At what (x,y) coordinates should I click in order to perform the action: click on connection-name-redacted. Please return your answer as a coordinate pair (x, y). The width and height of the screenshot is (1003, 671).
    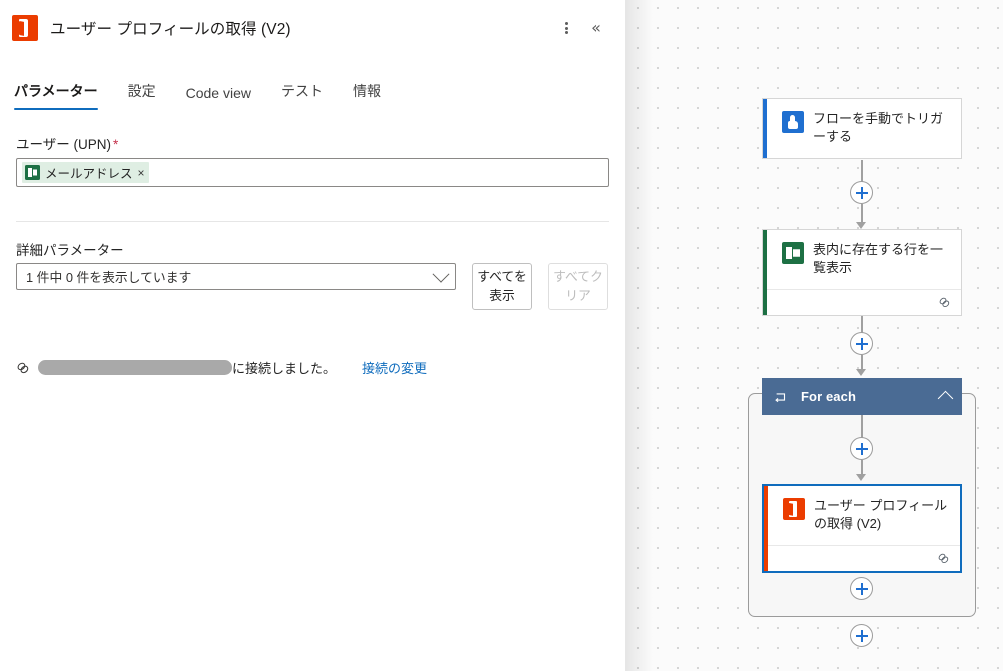
    Looking at the image, I should click on (135, 368).